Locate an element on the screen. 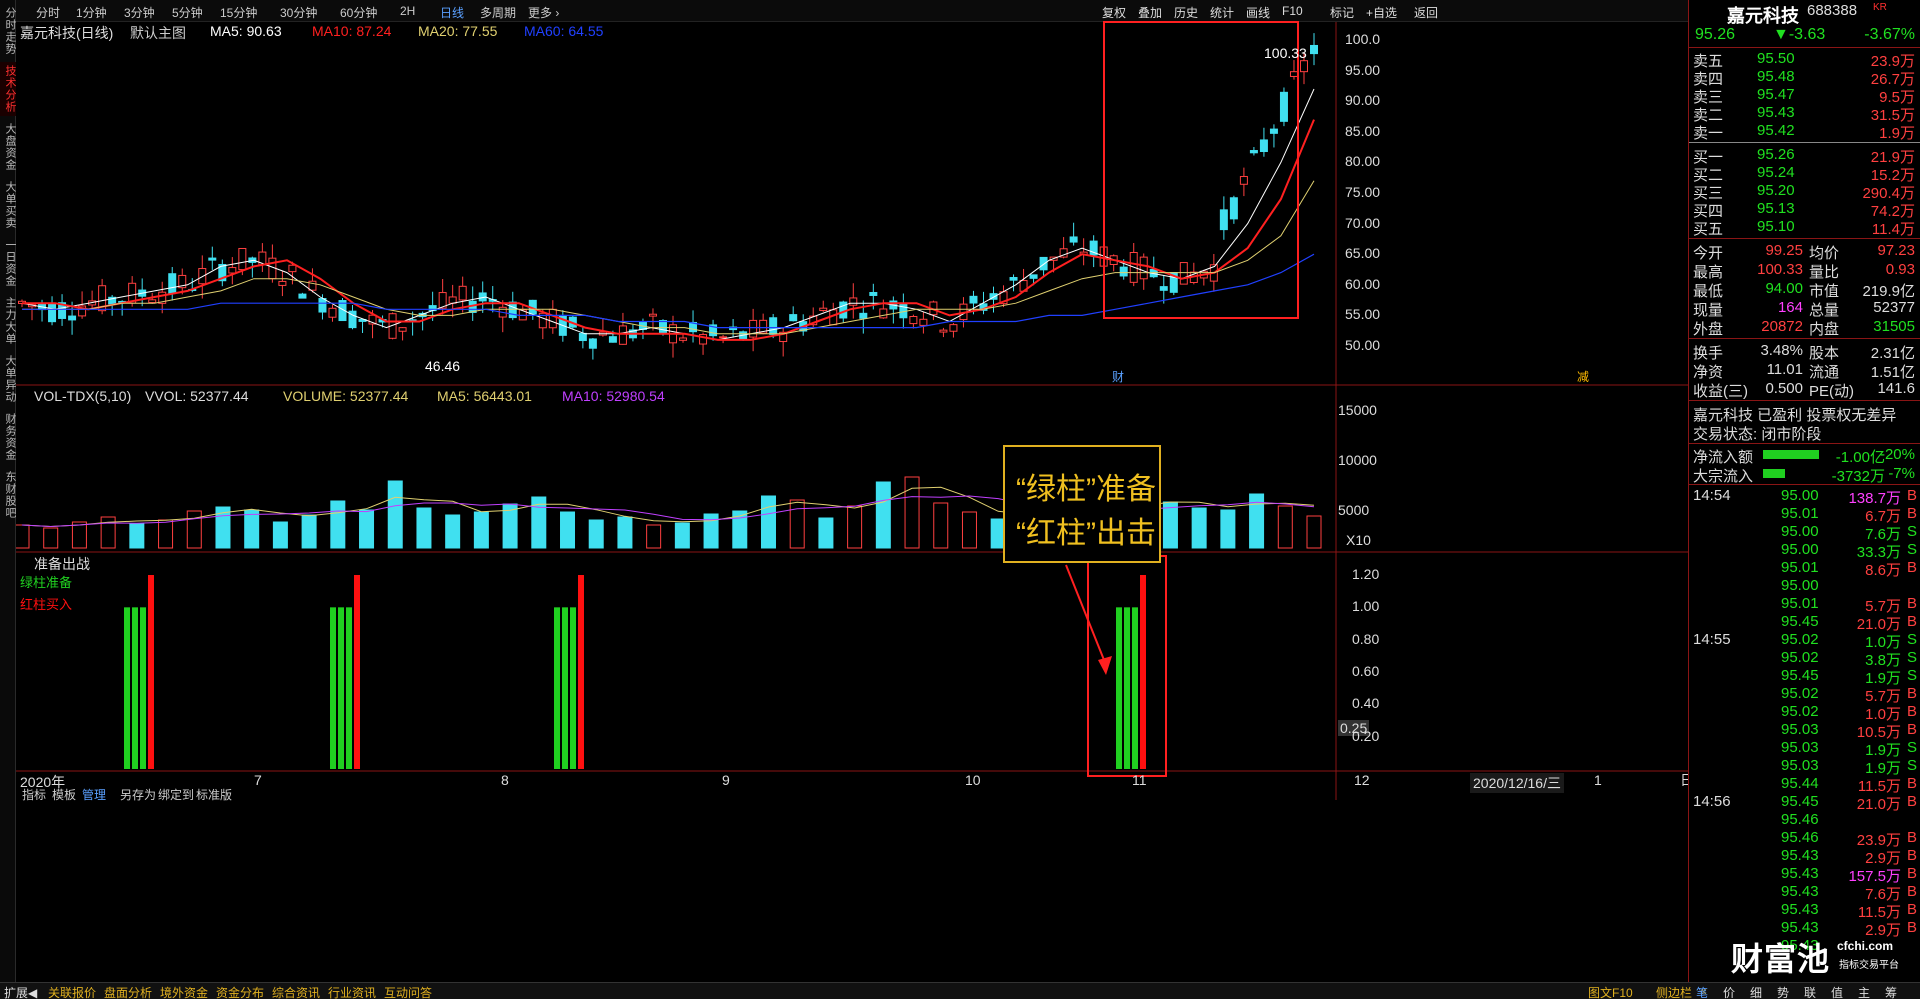 Image resolution: width=1920 pixels, height=999 pixels. tick-row: 95.01 6.7万 B is located at coordinates (1805, 515).